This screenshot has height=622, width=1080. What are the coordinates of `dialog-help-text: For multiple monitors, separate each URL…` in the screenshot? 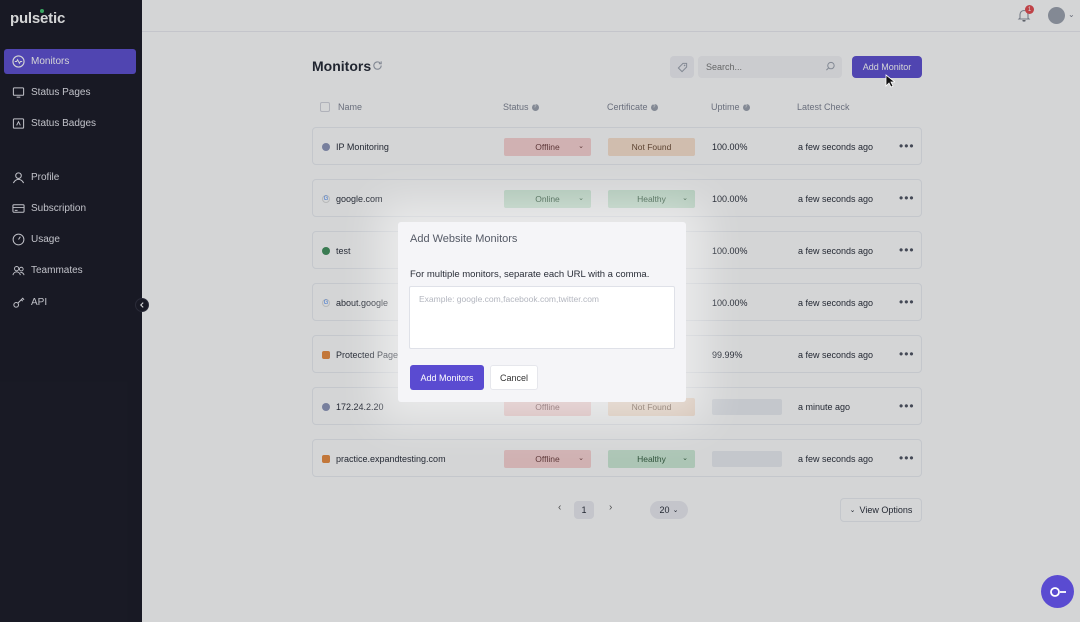 It's located at (530, 274).